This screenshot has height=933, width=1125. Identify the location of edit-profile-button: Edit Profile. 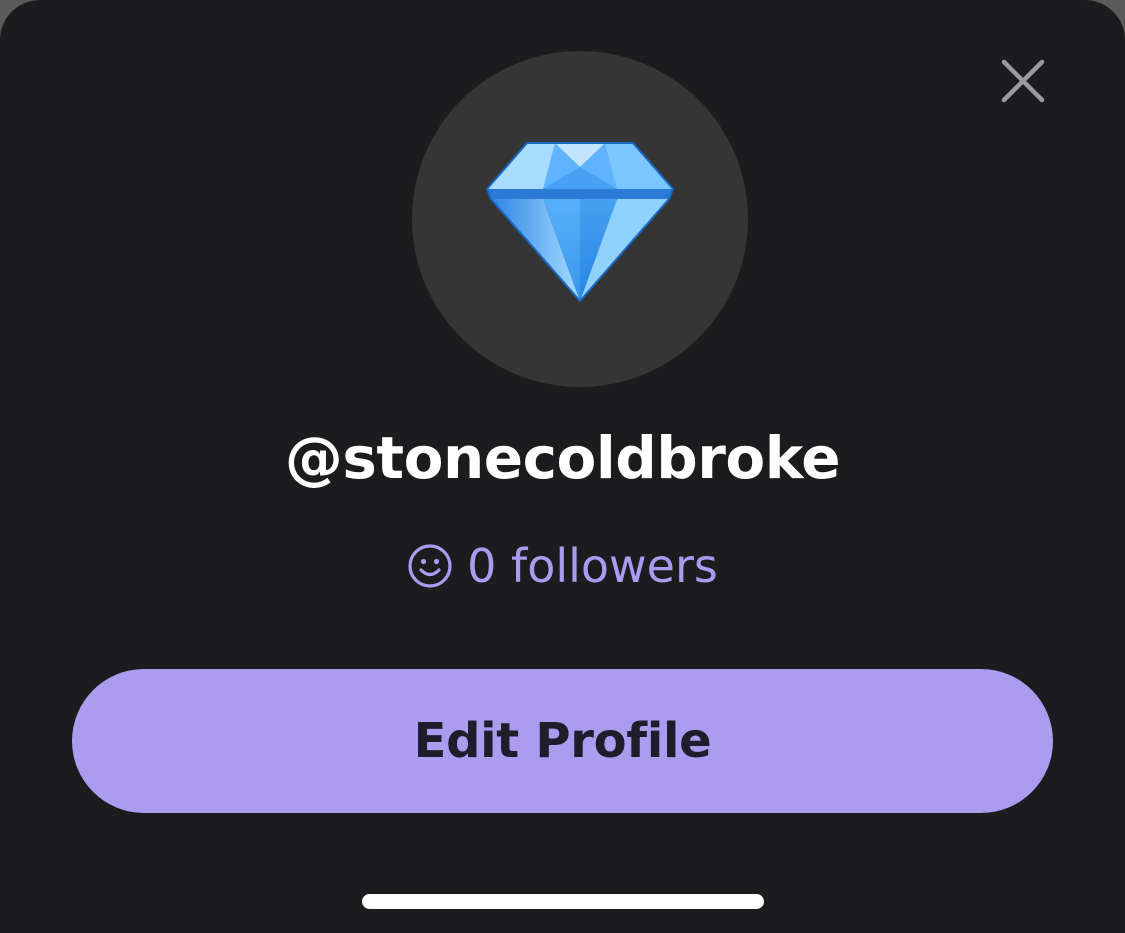
(562, 741).